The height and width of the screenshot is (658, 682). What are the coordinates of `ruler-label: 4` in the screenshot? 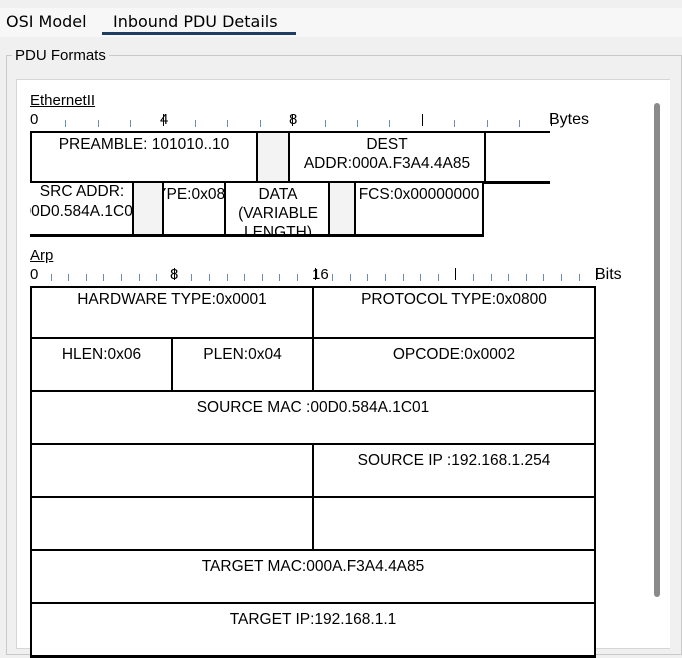 It's located at (164, 119).